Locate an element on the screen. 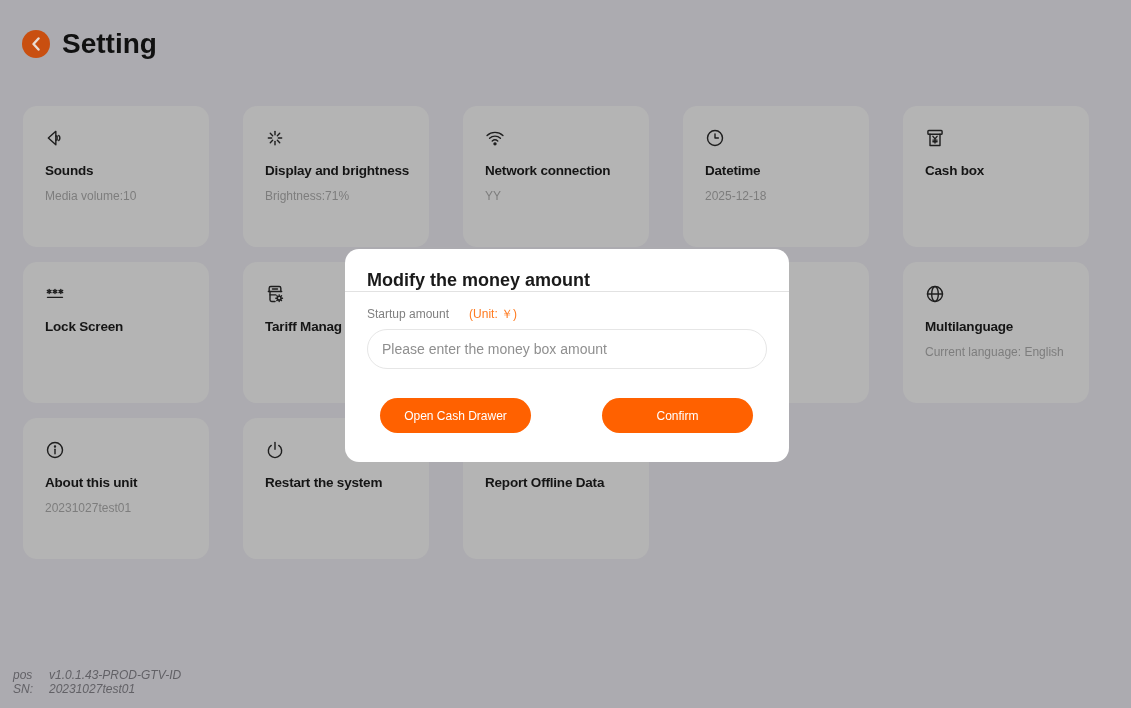 The height and width of the screenshot is (708, 1131). tile-title: About this unit is located at coordinates (91, 483).